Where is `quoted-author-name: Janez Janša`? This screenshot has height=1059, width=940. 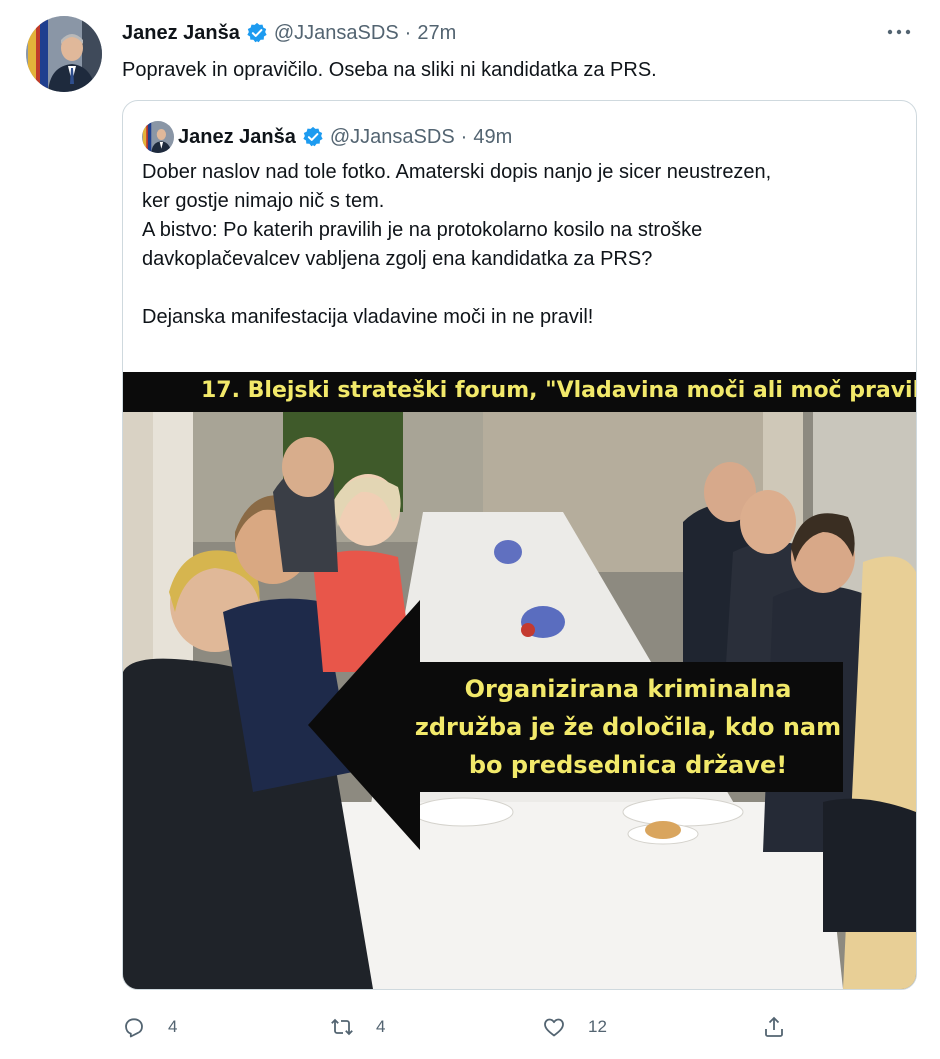 quoted-author-name: Janez Janša is located at coordinates (237, 137).